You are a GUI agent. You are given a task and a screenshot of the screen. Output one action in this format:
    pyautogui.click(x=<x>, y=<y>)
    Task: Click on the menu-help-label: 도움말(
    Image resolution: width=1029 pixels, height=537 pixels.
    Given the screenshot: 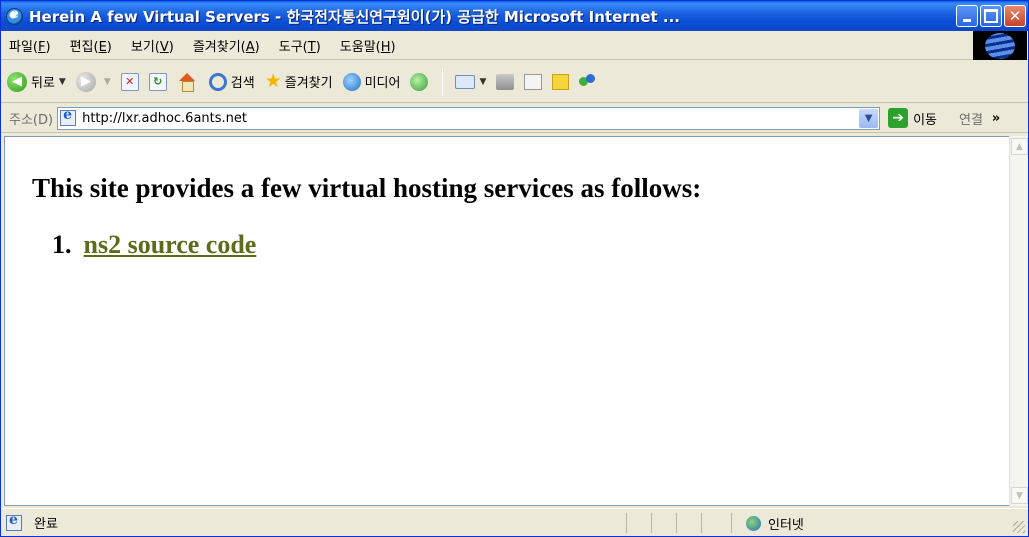 What is the action you would take?
    pyautogui.click(x=360, y=47)
    